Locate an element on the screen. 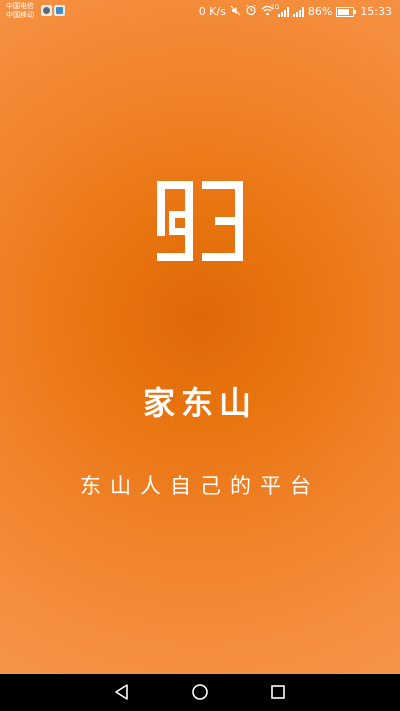 The image size is (400, 711). carrier-line-1: 中国电信 is located at coordinates (20, 6).